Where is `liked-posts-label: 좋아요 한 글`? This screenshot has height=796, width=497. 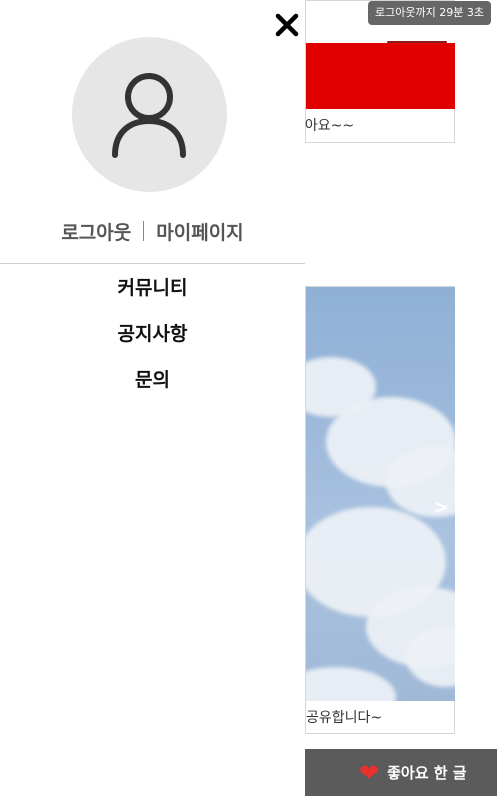
liked-posts-label: 좋아요 한 글 is located at coordinates (427, 773).